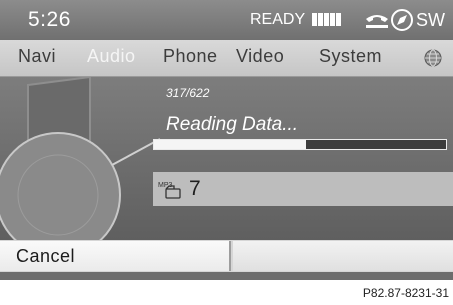  I want to click on track-count: 317/622, so click(188, 93).